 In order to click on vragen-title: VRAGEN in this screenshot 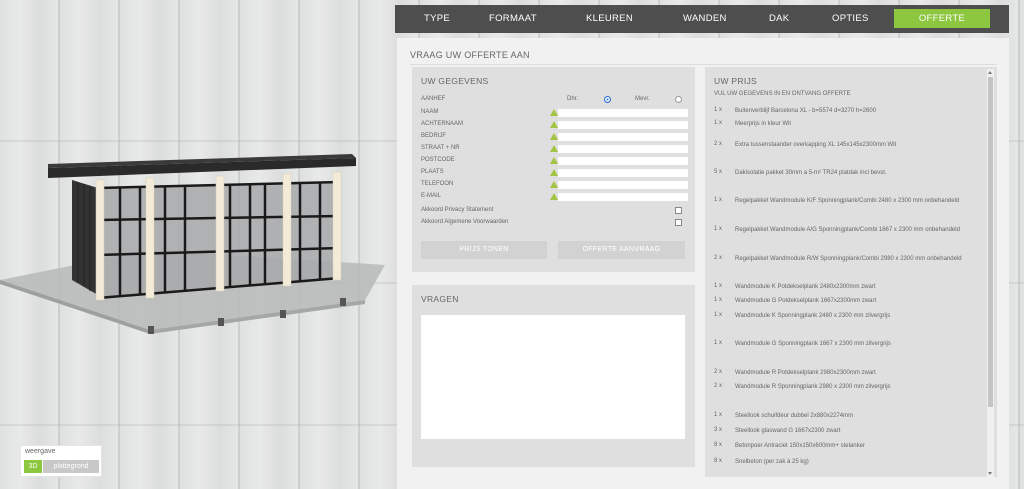, I will do `click(440, 299)`.